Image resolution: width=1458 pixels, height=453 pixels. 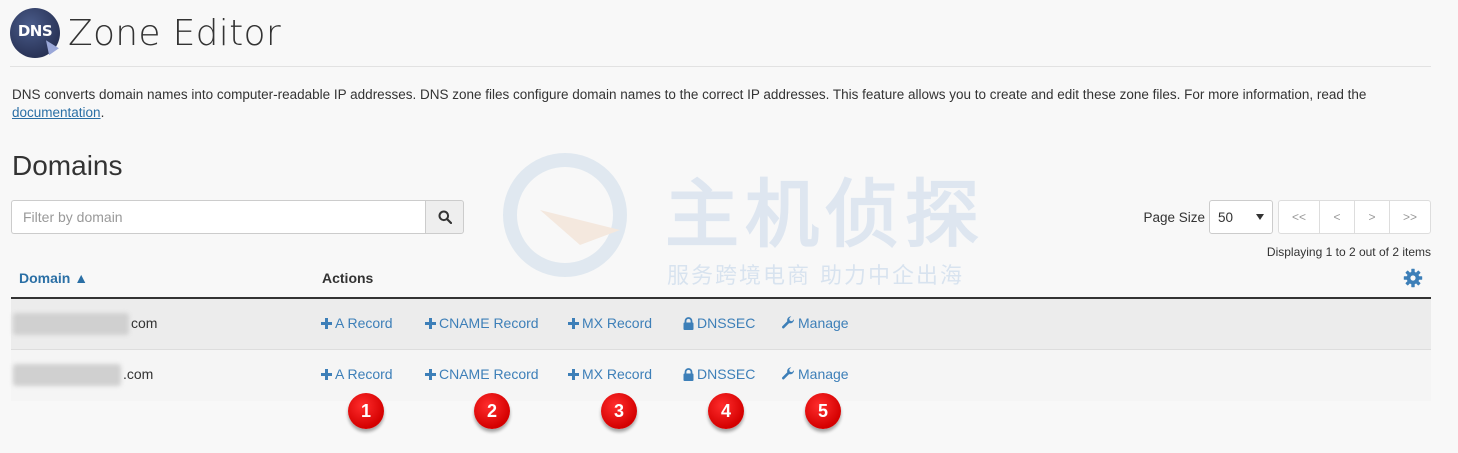 I want to click on dns-logo-text: DNS, so click(x=35, y=31).